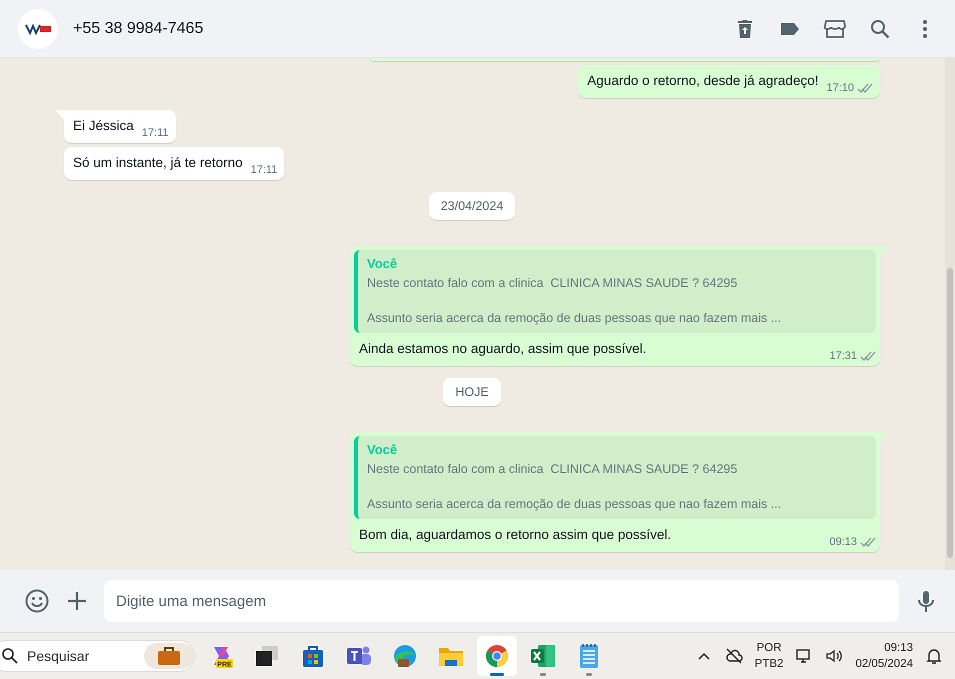  Describe the element at coordinates (497, 656) in the screenshot. I see `chrome-browser-icon` at that location.